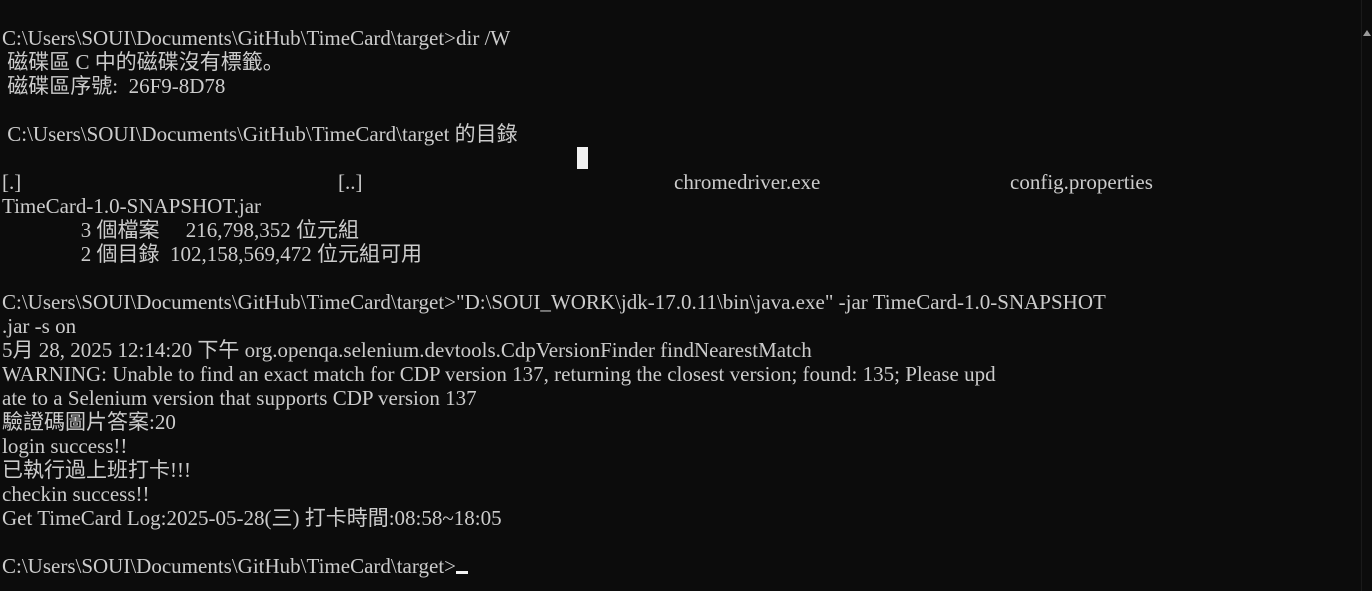 Image resolution: width=1372 pixels, height=591 pixels. What do you see at coordinates (1367, 33) in the screenshot?
I see `scroll-up-arrow-icon` at bounding box center [1367, 33].